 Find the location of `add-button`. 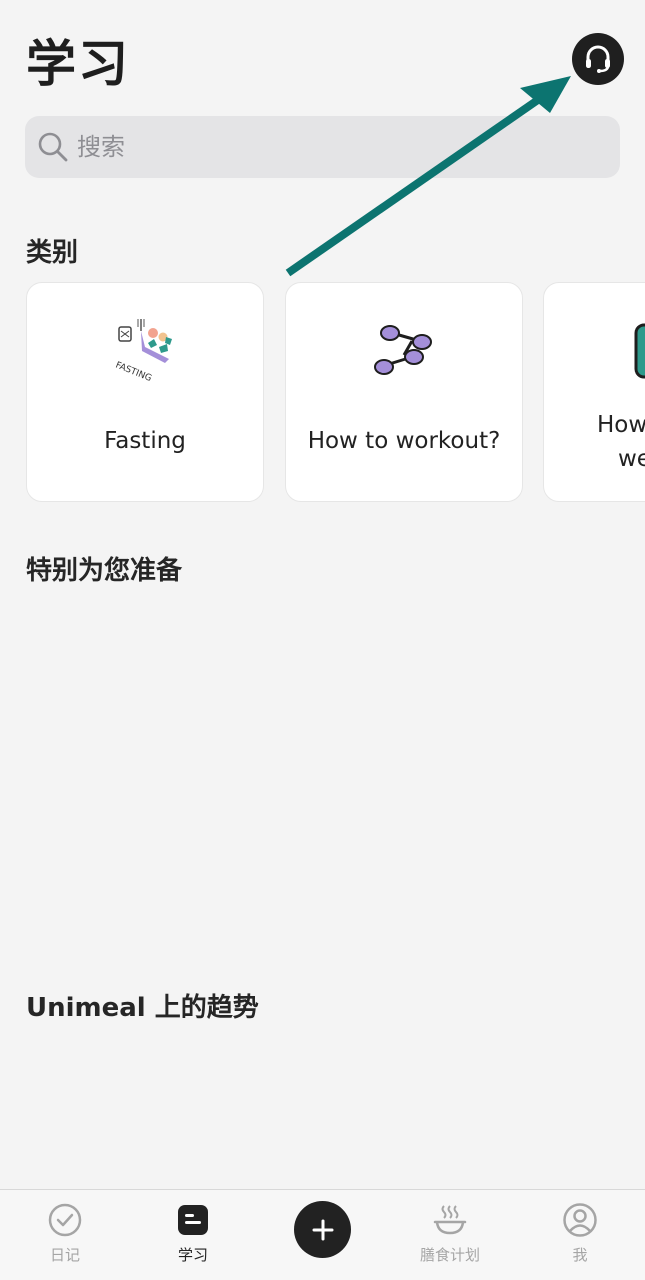

add-button is located at coordinates (322, 1229).